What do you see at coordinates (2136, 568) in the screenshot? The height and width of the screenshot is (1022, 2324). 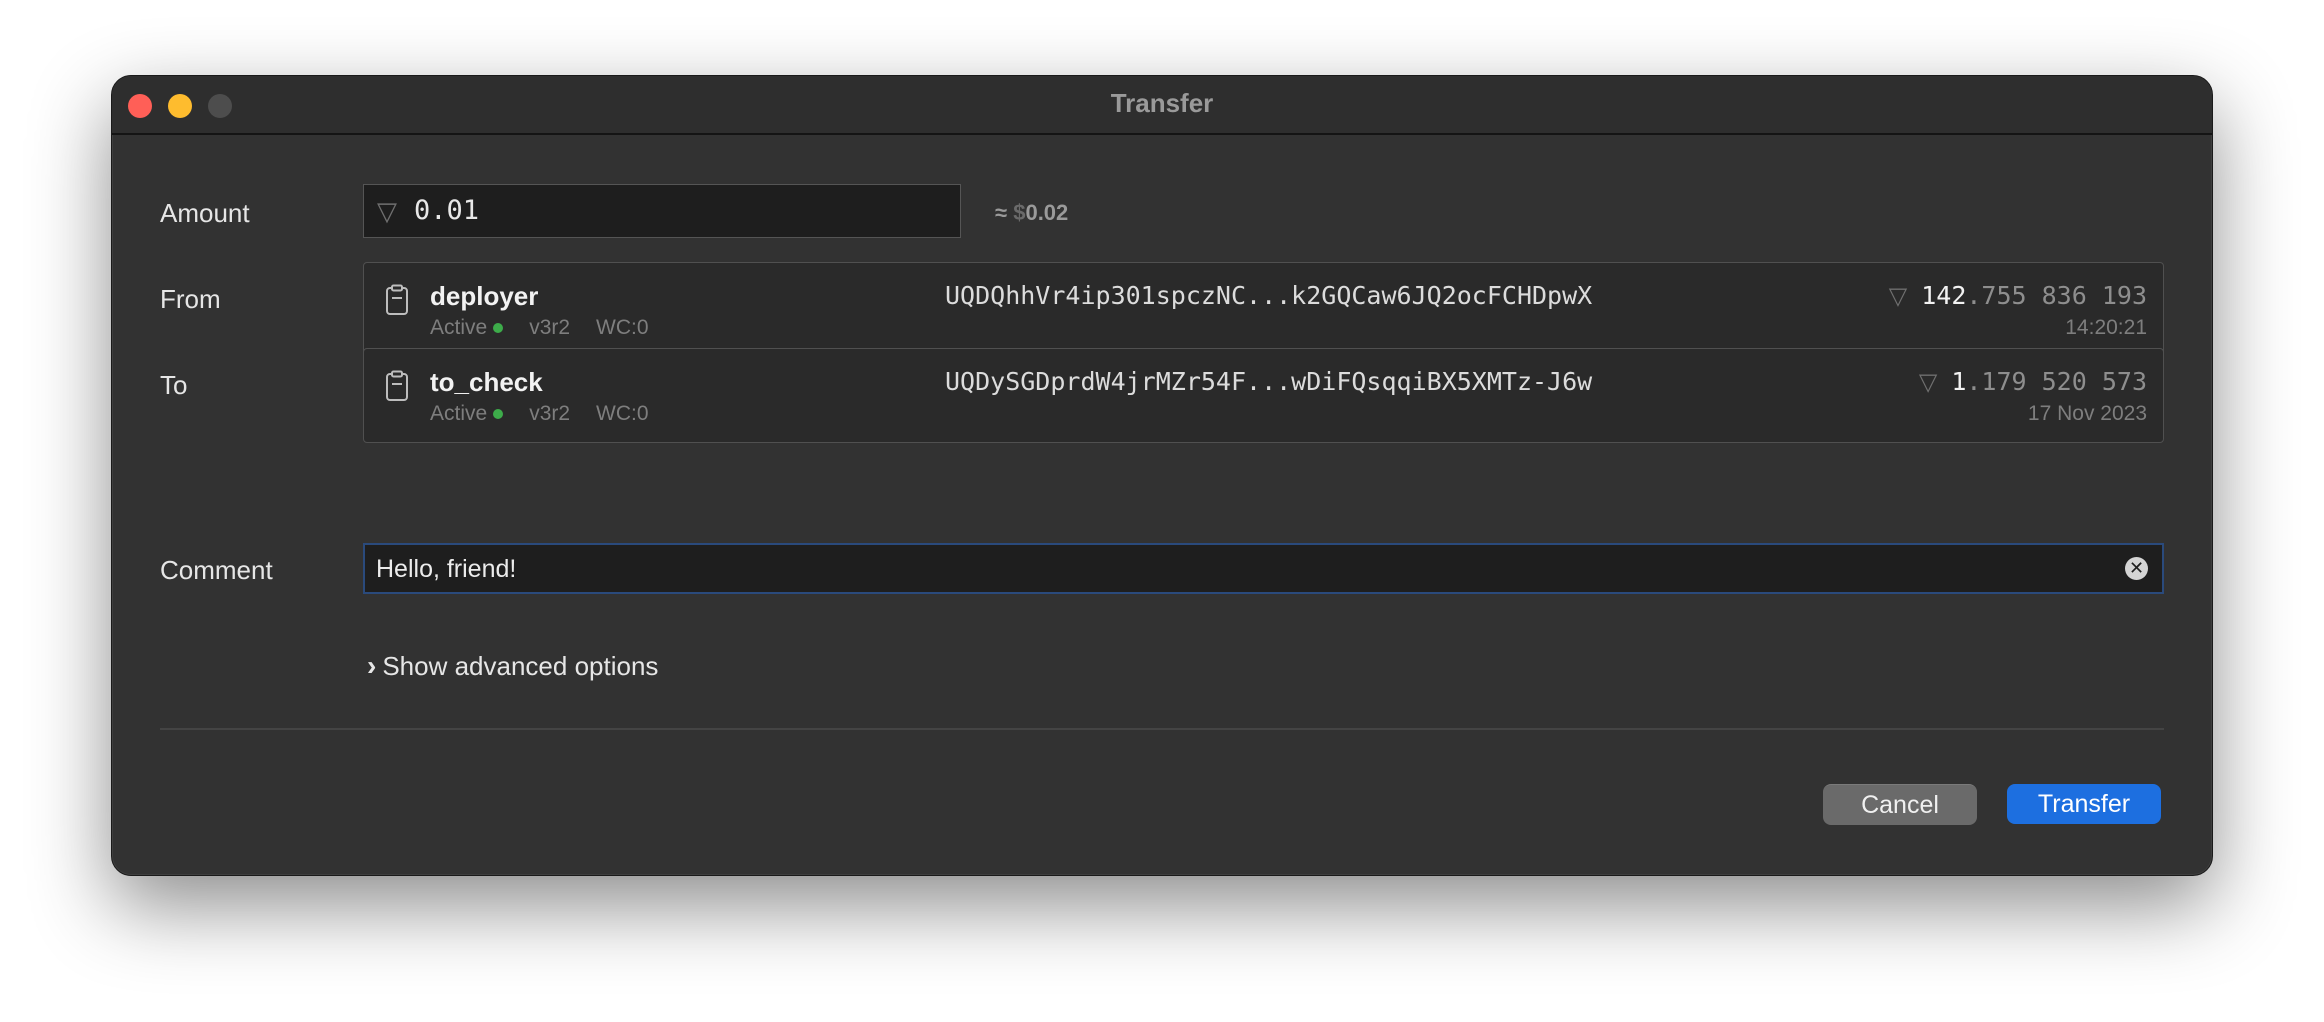 I see `clear-circle-icon: ✕` at bounding box center [2136, 568].